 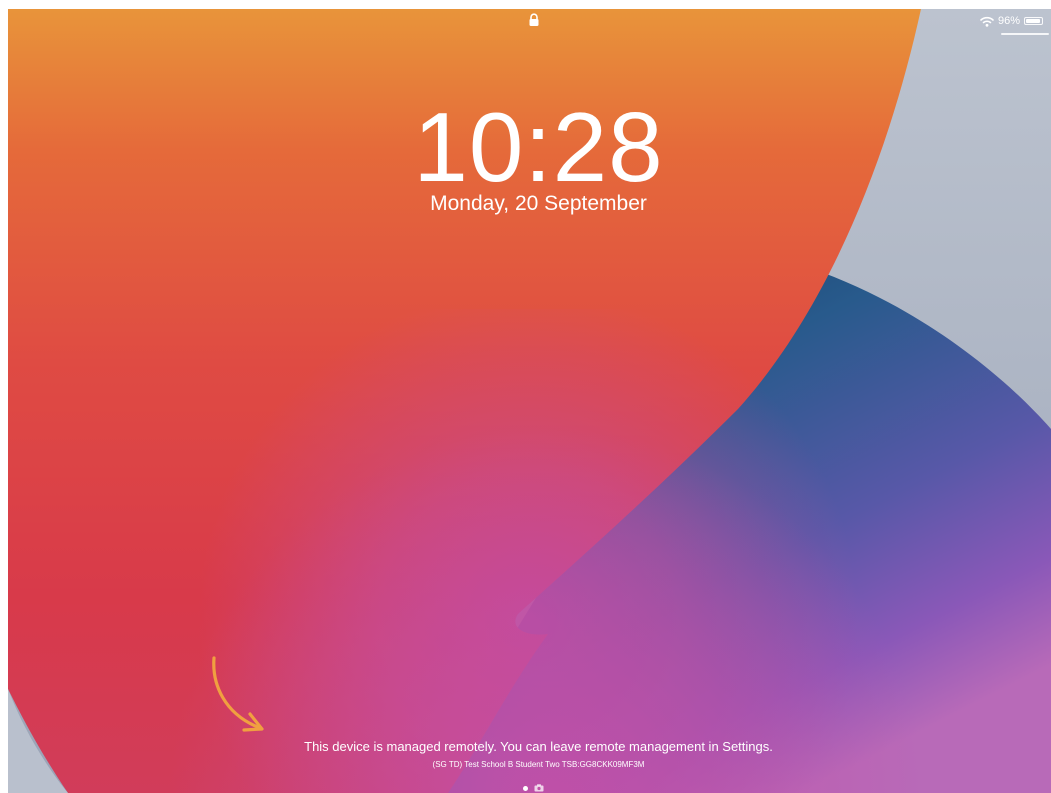 I want to click on battery-percent: 96%, so click(x=1008, y=21).